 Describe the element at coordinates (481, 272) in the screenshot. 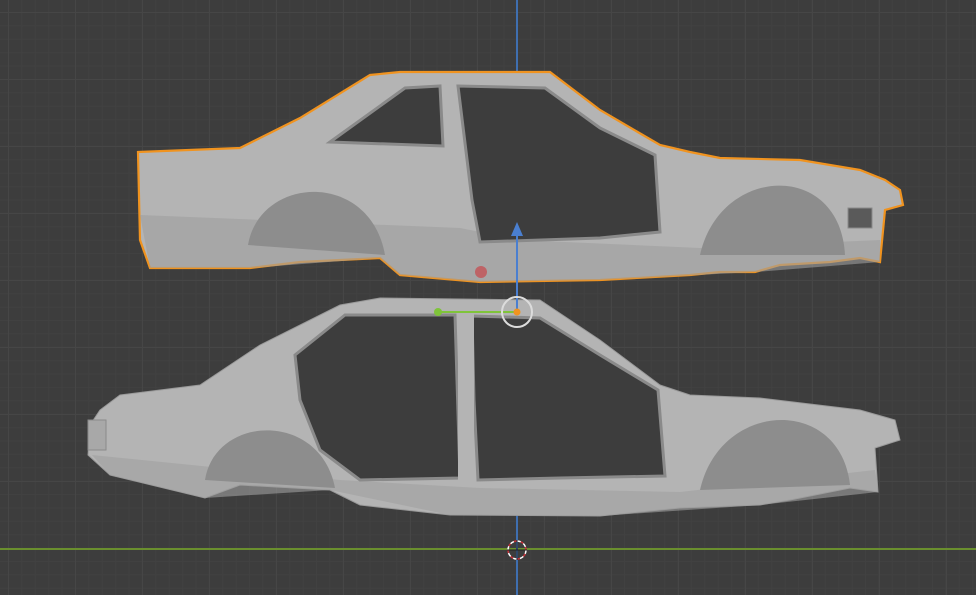

I see `origin-marker-icon` at that location.